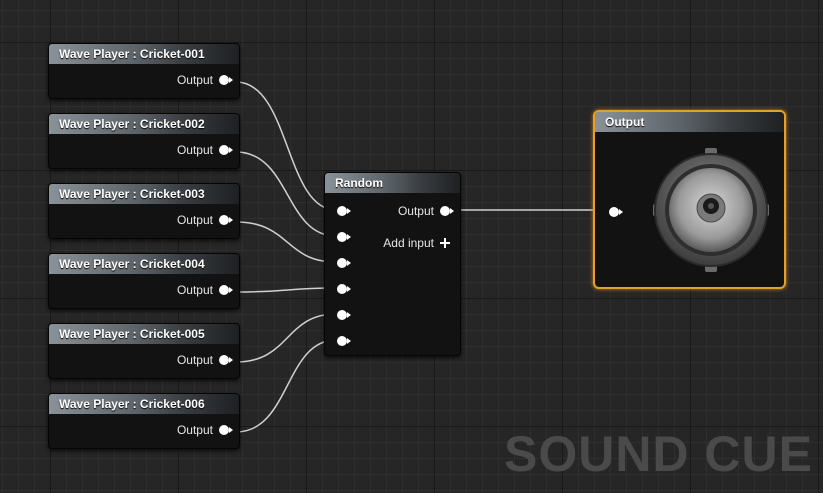  I want to click on sound-cue-watermark: SOUND CUE, so click(658, 454).